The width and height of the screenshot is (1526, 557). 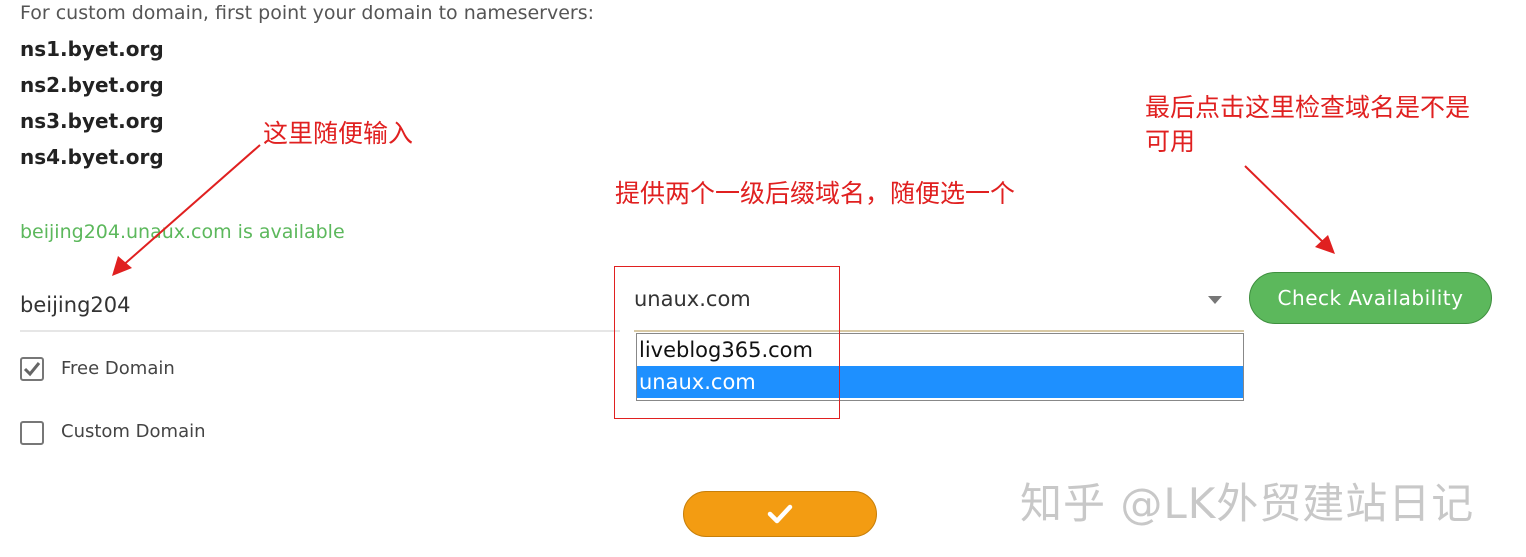 I want to click on watermark: 知乎 @LK外贸建站日记, so click(x=1247, y=503).